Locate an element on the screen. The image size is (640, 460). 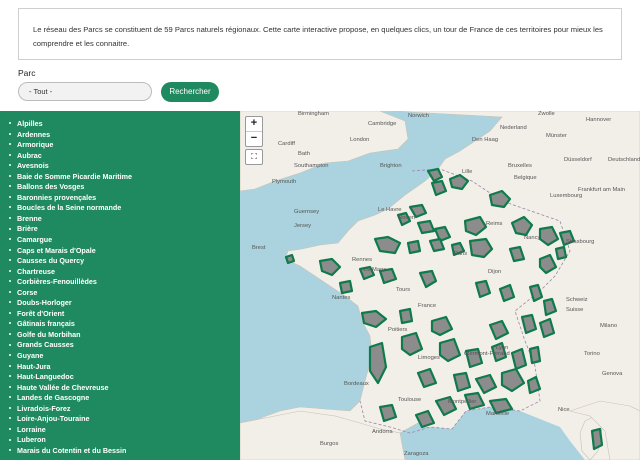
park-list-item: Alpilles is located at coordinates (124, 124).